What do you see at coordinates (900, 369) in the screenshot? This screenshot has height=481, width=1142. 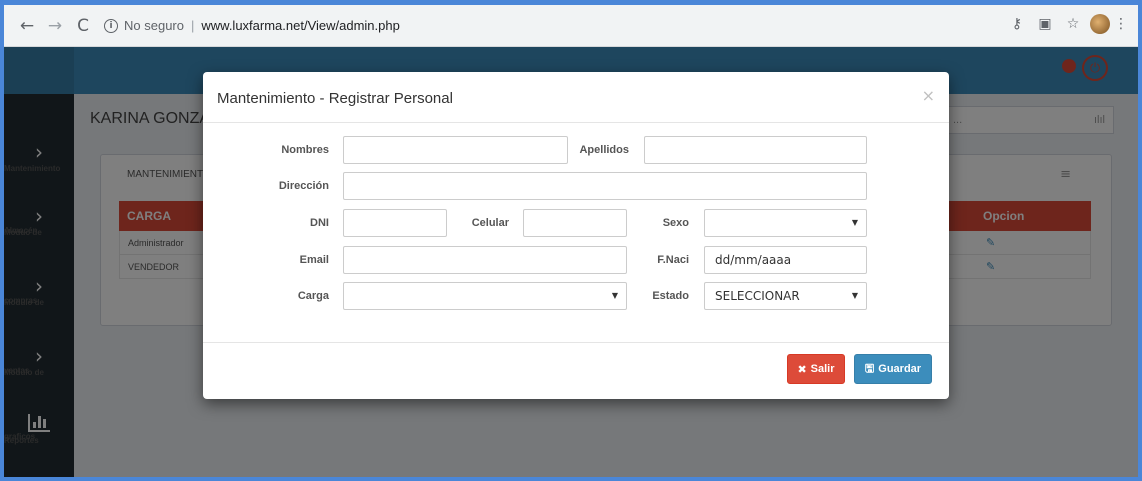 I see `guardar-label: Guardar` at bounding box center [900, 369].